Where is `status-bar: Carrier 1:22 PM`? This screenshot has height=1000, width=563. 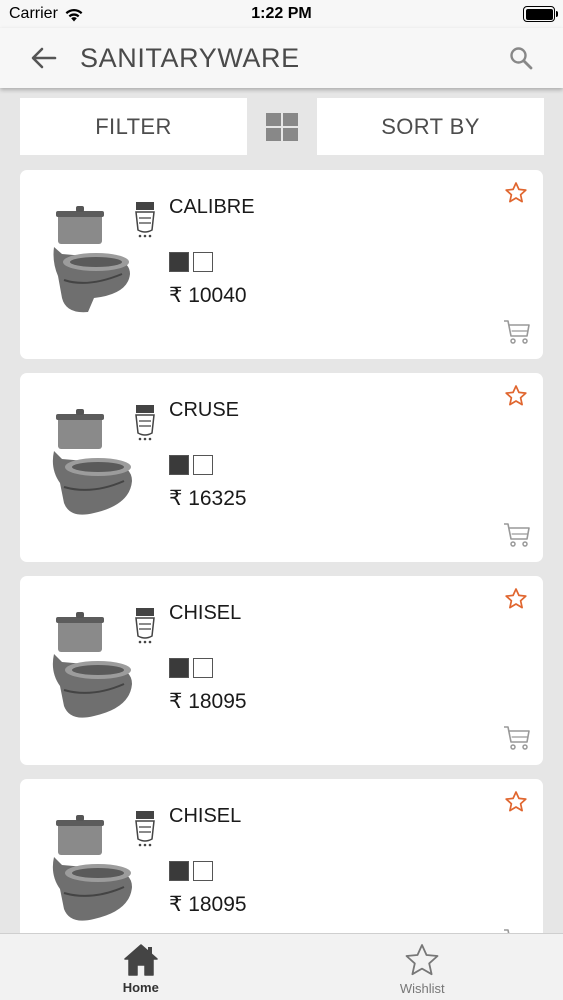
status-bar: Carrier 1:22 PM is located at coordinates (281, 14).